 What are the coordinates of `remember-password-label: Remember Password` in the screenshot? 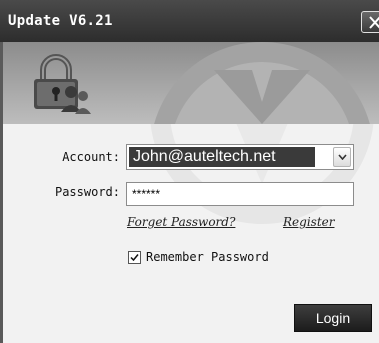 It's located at (207, 257).